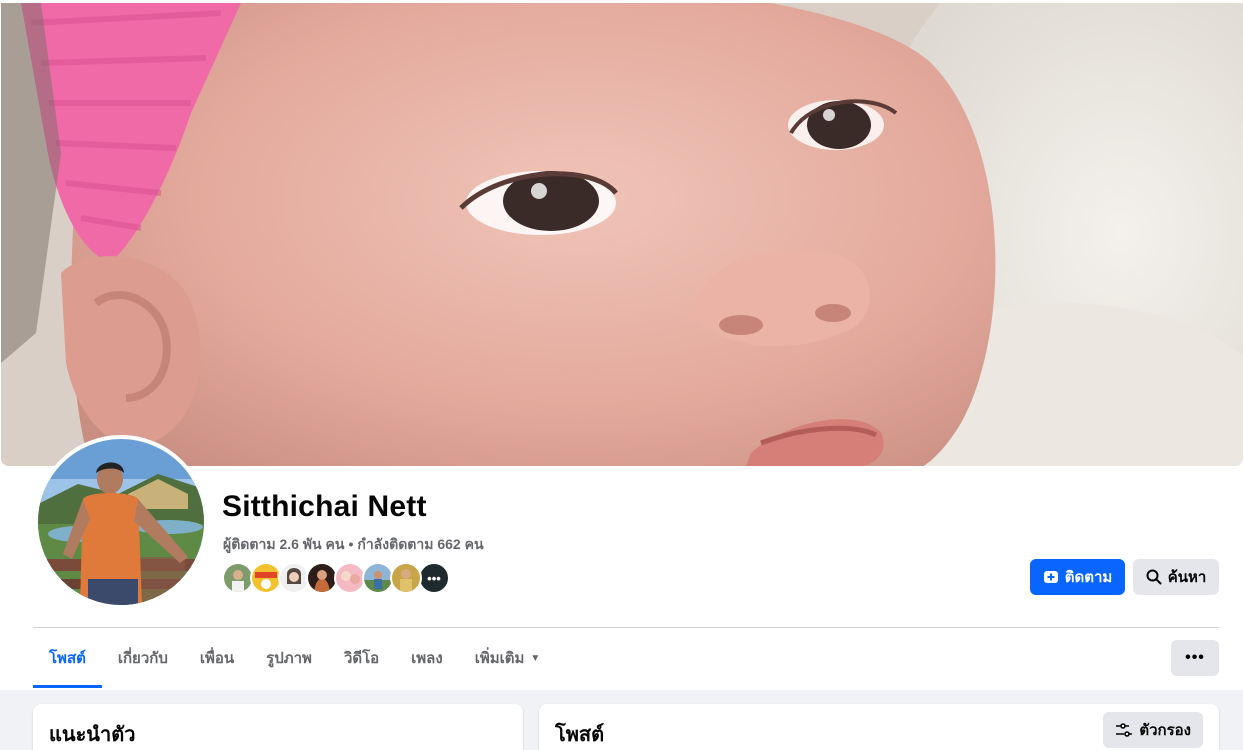  Describe the element at coordinates (1088, 577) in the screenshot. I see `follow-button-label: ติดตาม` at that location.